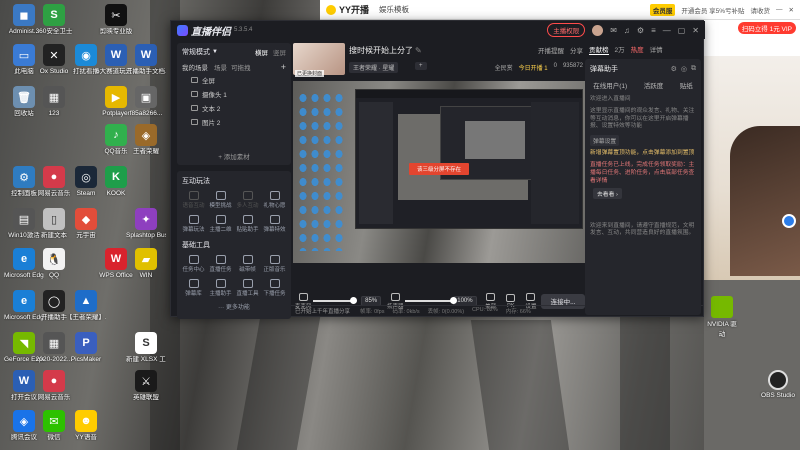 The height and width of the screenshot is (450, 800). What do you see at coordinates (560, 10) in the screenshot?
I see `yy-window-titlebar: YY开播 娱乐模板 会员服 开通会员 享5%亏补贴 请收货 — ✕` at bounding box center [560, 10].